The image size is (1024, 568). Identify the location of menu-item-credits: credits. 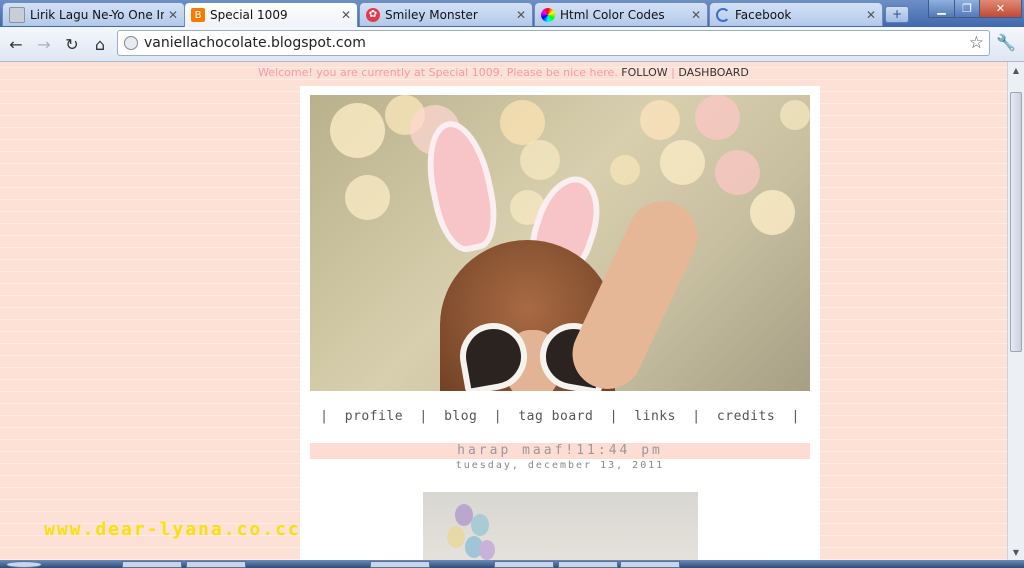
(746, 416).